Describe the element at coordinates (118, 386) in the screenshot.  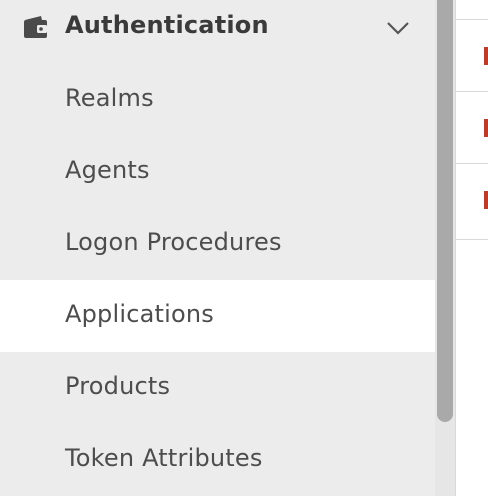
I see `sidebar-item-label: Products` at that location.